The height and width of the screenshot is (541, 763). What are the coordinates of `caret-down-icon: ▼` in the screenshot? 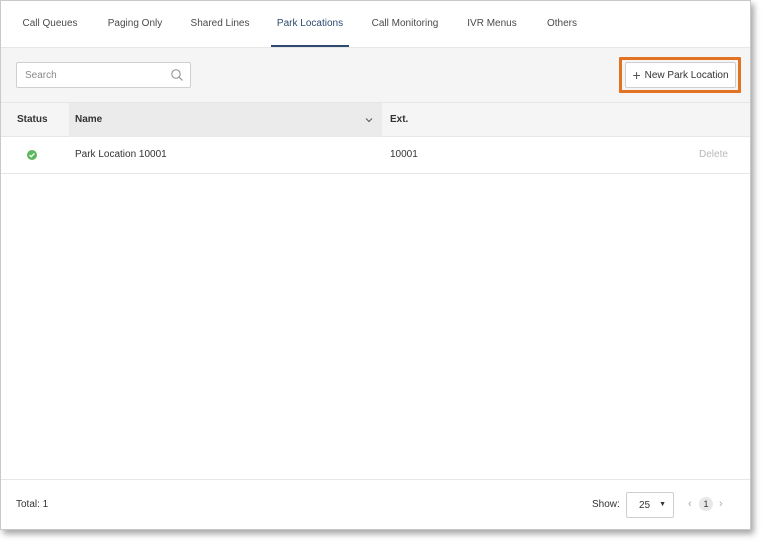 It's located at (662, 504).